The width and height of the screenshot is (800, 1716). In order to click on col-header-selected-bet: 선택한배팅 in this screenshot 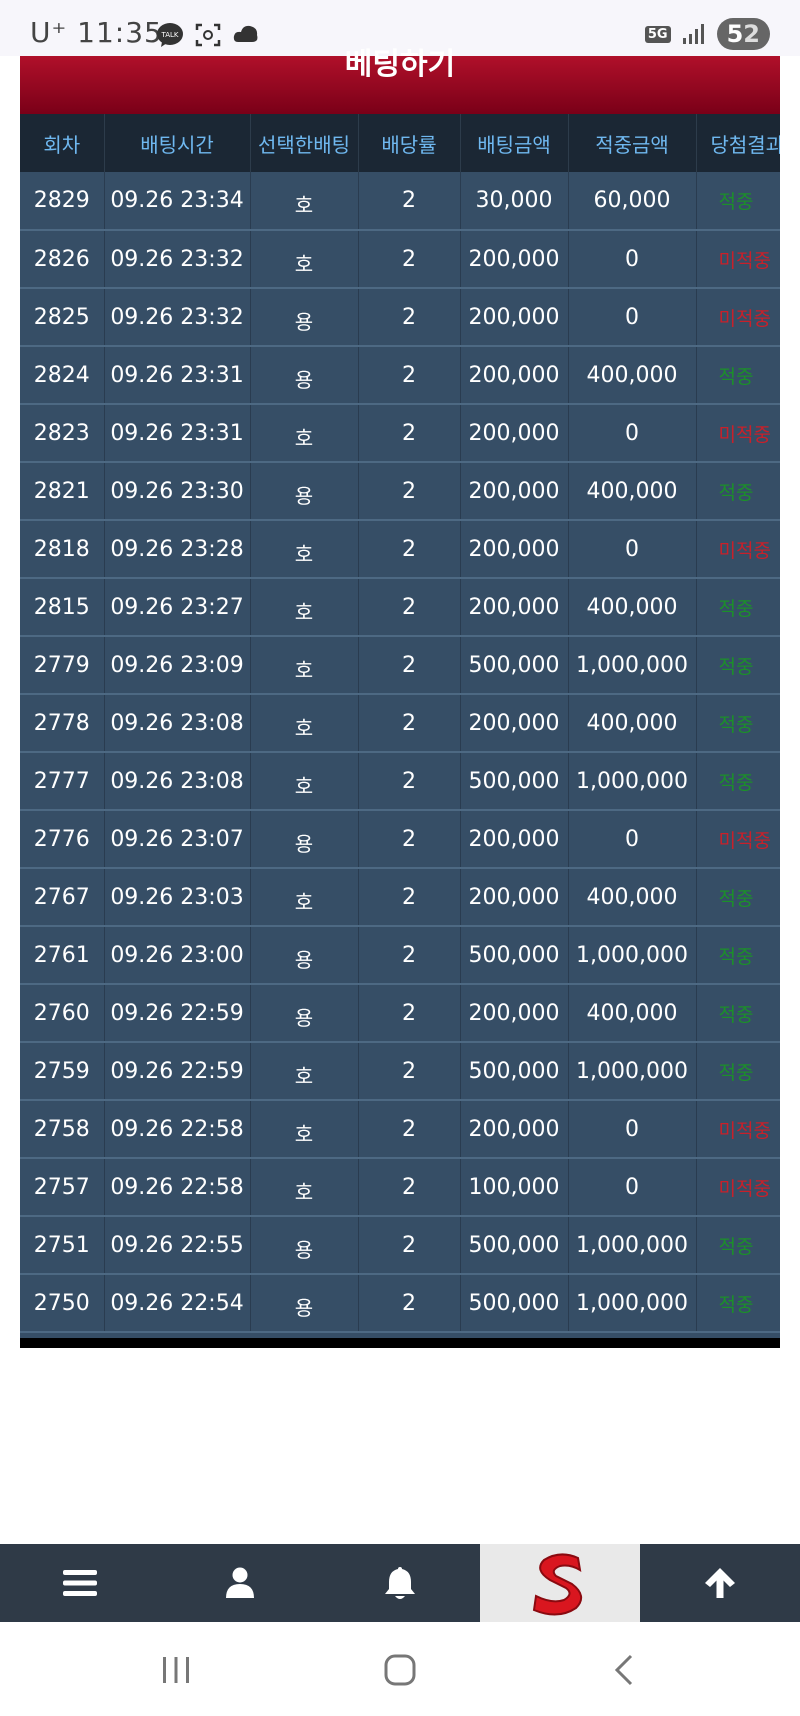, I will do `click(304, 143)`.